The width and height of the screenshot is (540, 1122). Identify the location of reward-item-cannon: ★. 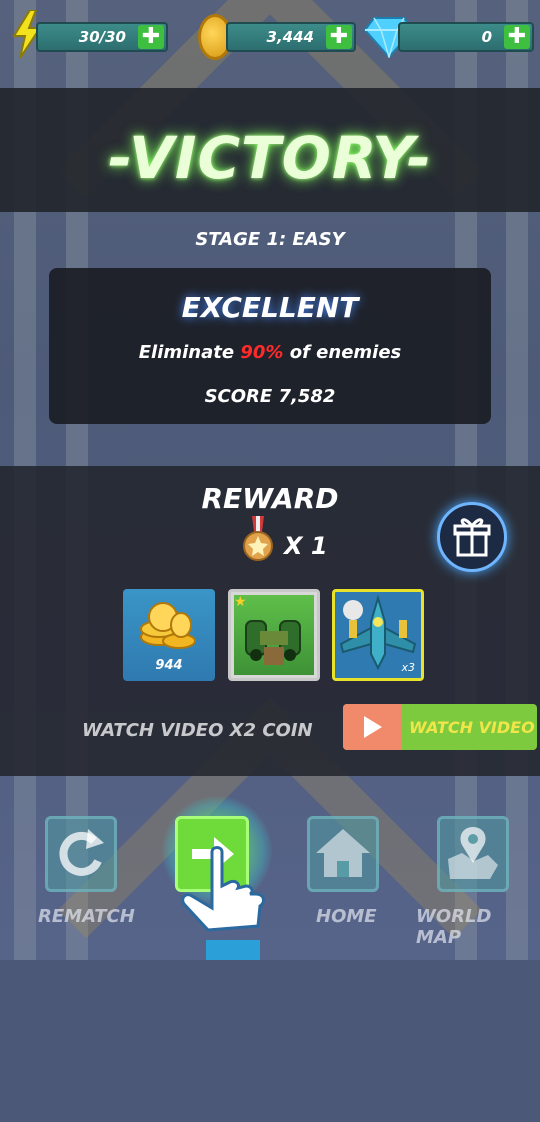
(274, 635).